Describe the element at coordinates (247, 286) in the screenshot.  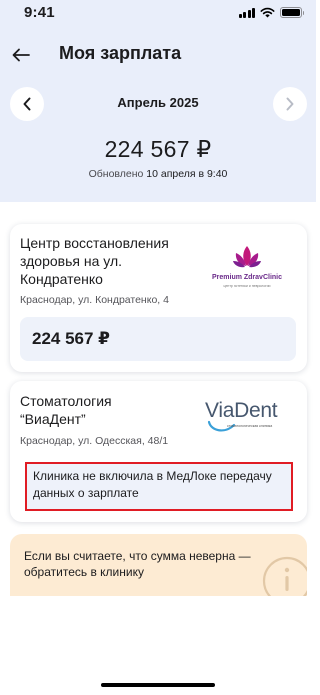
I see `clinic-logo-subtext: центр эстетики и неврологии` at that location.